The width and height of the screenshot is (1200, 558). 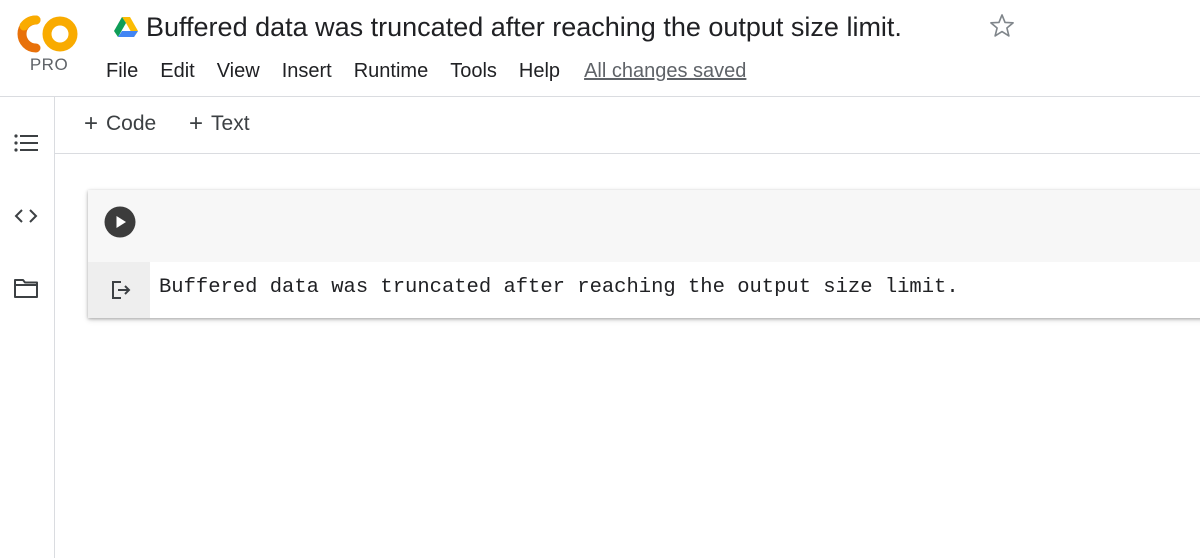 I want to click on menu-insert: Insert, so click(x=307, y=71).